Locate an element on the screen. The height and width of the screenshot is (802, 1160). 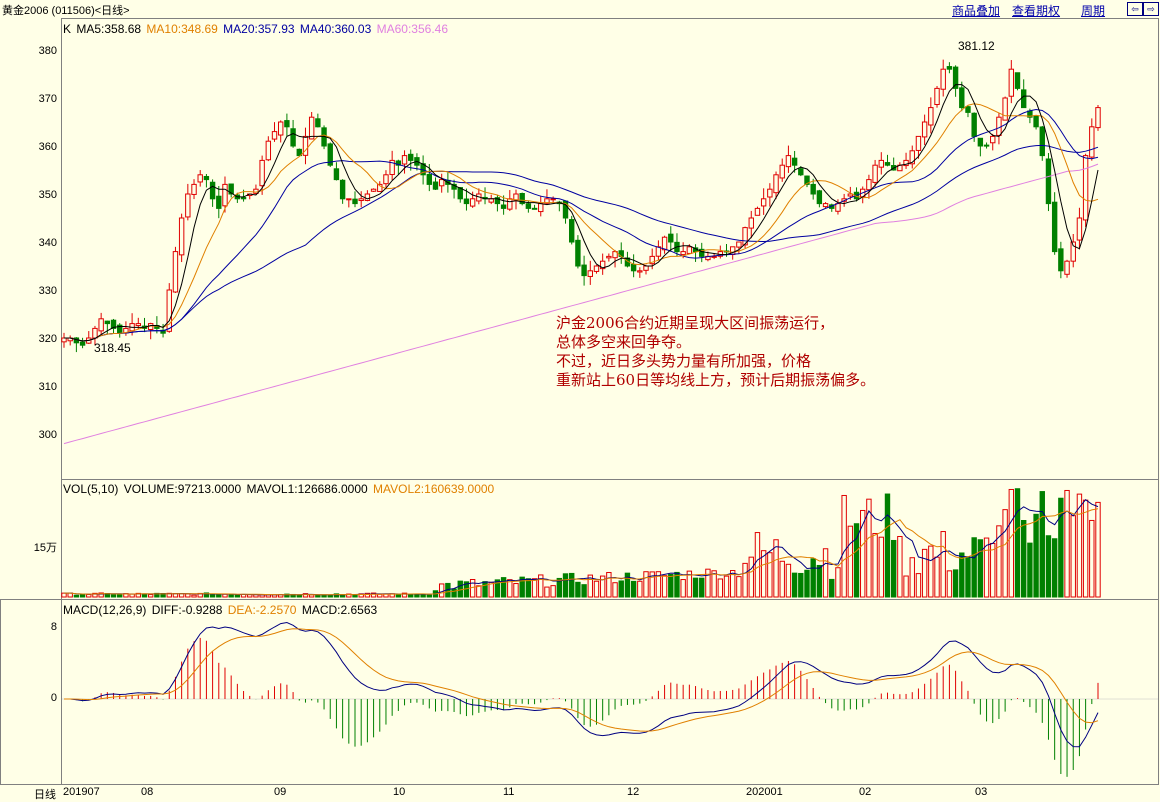
x-tick: 12 is located at coordinates (633, 792).